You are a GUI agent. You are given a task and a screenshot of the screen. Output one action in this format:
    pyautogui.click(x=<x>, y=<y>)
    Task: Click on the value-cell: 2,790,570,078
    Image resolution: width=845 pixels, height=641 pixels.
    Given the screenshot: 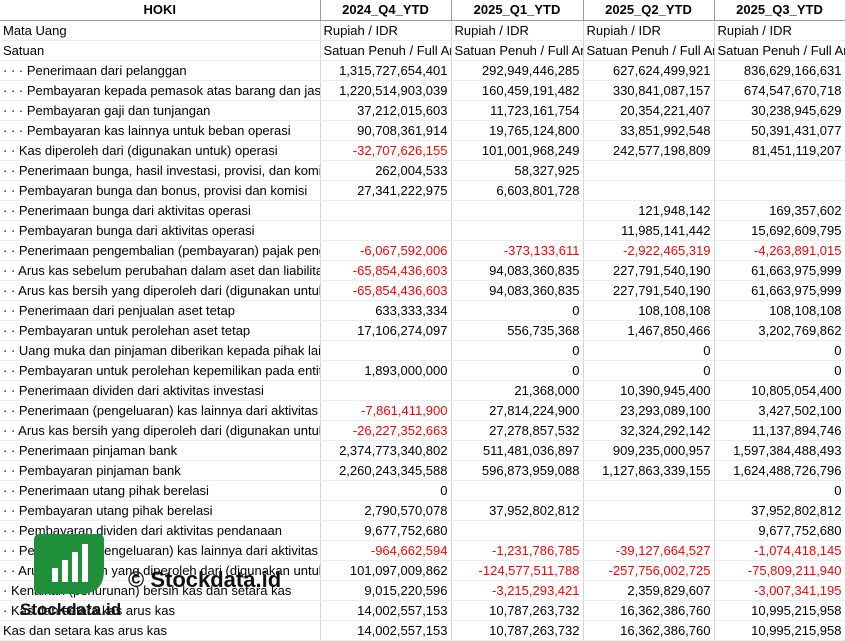 What is the action you would take?
    pyautogui.click(x=386, y=510)
    